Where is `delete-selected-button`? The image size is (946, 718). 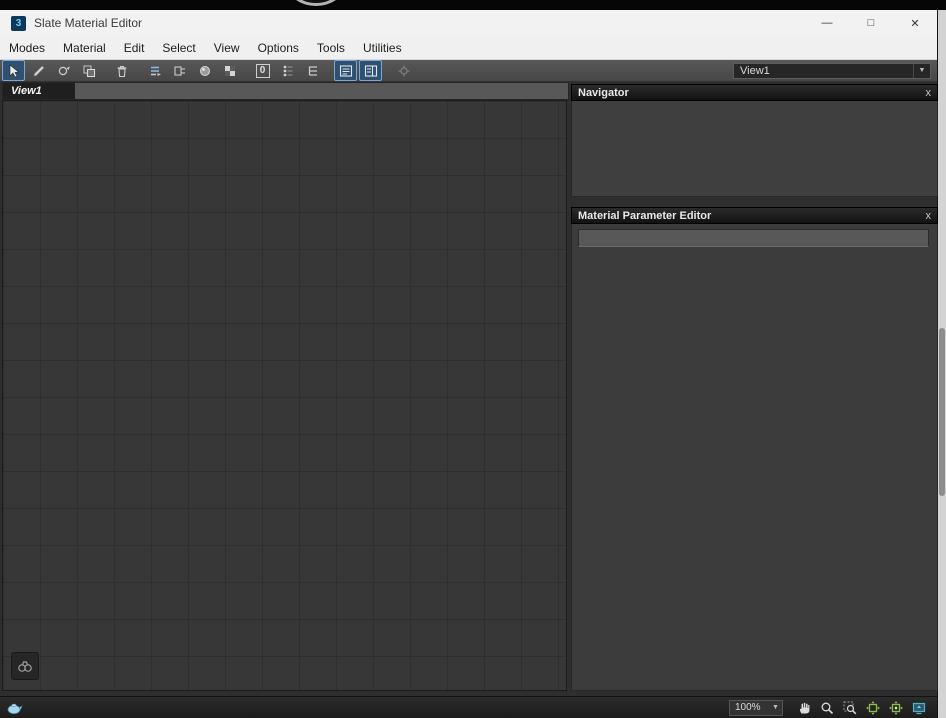 delete-selected-button is located at coordinates (121, 70).